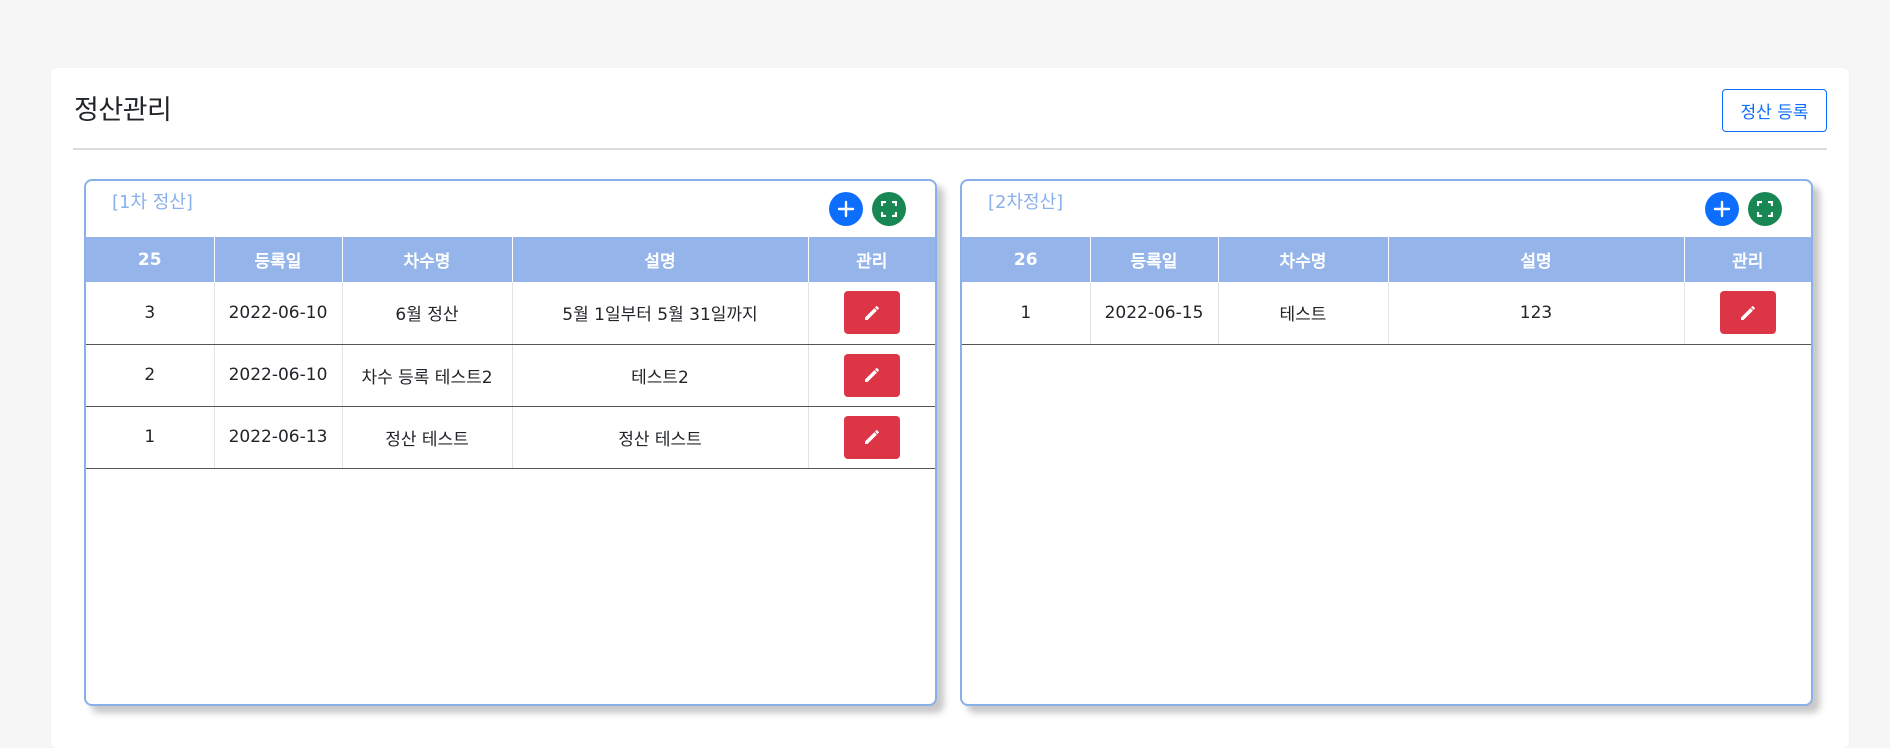 Image resolution: width=1890 pixels, height=748 pixels. I want to click on table-row: 1 2022-06-13 정산 테스트 정산 테스트, so click(510, 437).